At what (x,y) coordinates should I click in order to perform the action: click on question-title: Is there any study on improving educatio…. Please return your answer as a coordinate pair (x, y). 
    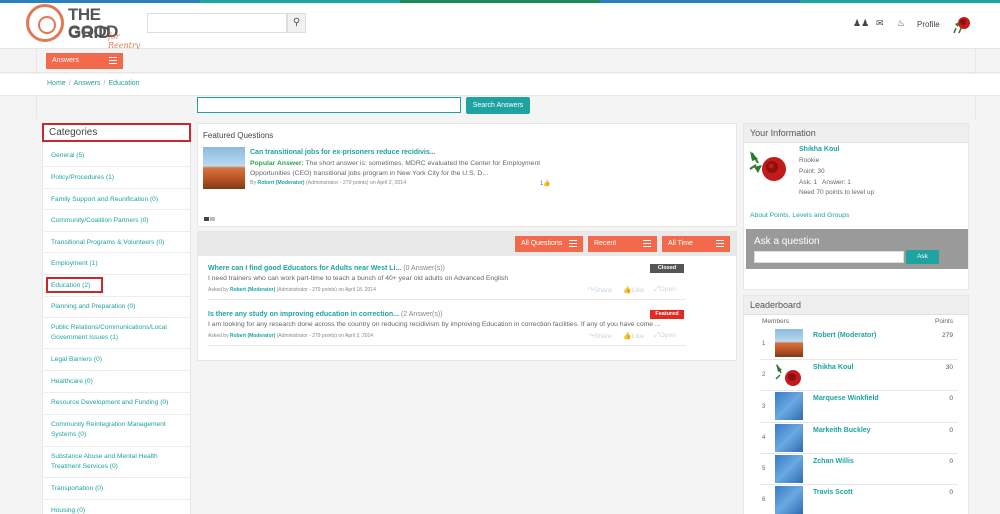
    Looking at the image, I should click on (325, 314).